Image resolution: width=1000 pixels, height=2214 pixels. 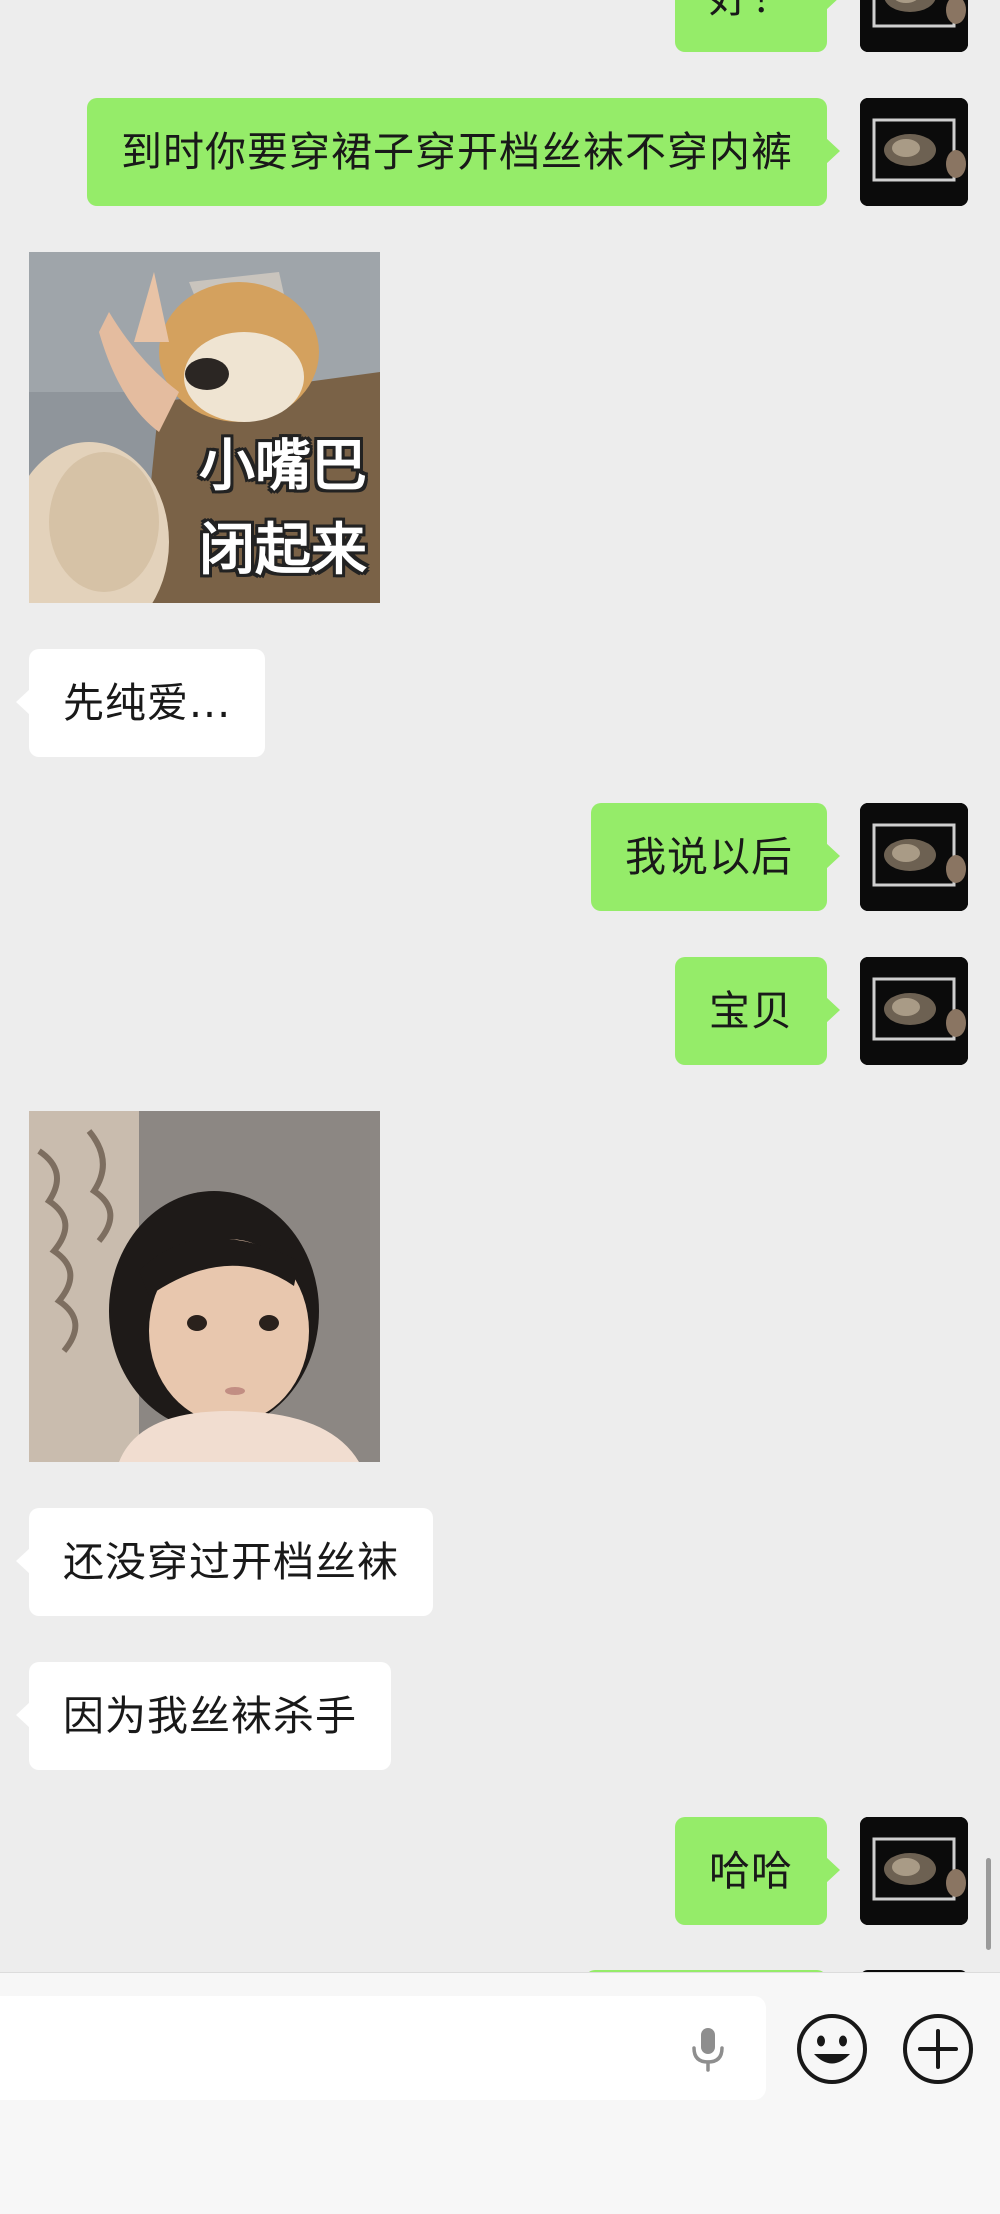 What do you see at coordinates (283, 550) in the screenshot?
I see `sticker-caption-line2: 闭起来` at bounding box center [283, 550].